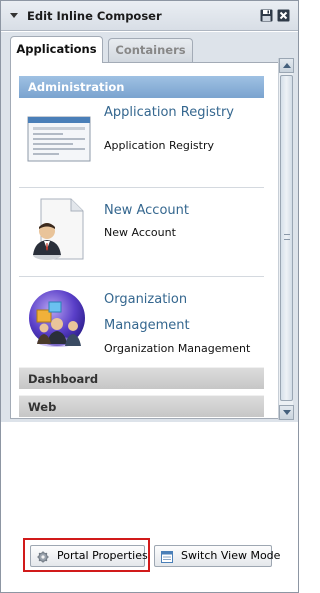 Image resolution: width=320 pixels, height=593 pixels. Describe the element at coordinates (94, 16) in the screenshot. I see `panel-title: Edit Inline Composer` at that location.